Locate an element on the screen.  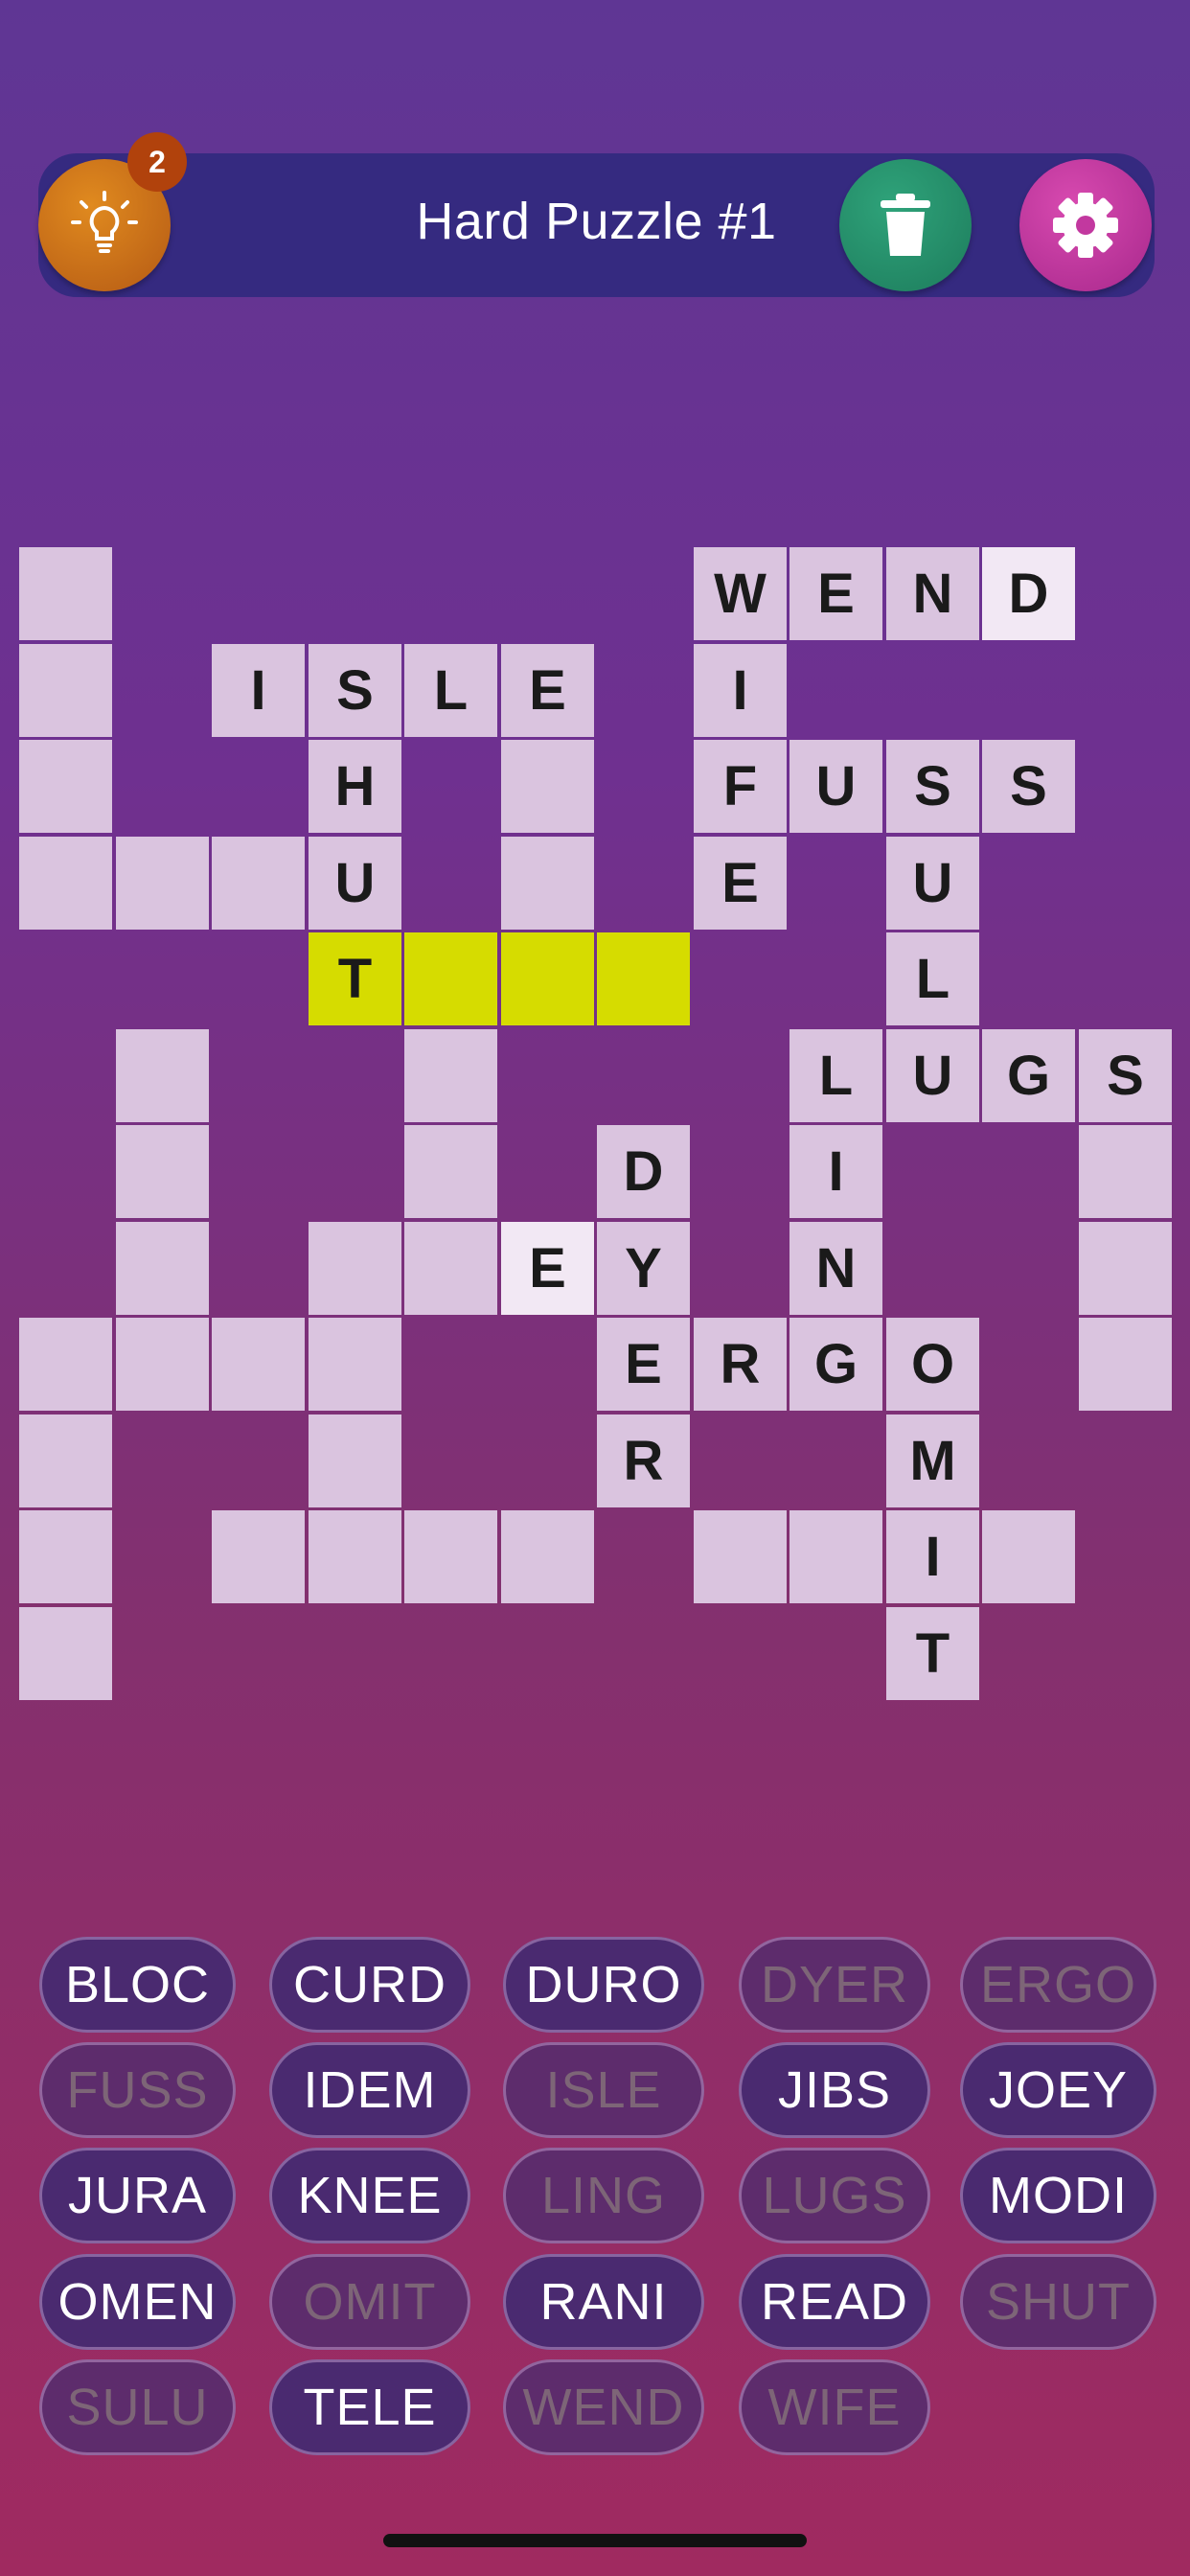
word-chip: CURD is located at coordinates (370, 1985).